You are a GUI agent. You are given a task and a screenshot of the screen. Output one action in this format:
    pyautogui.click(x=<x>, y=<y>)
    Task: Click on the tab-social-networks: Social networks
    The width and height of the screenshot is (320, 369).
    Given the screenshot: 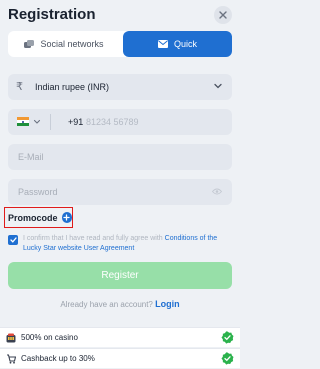 What is the action you would take?
    pyautogui.click(x=64, y=44)
    